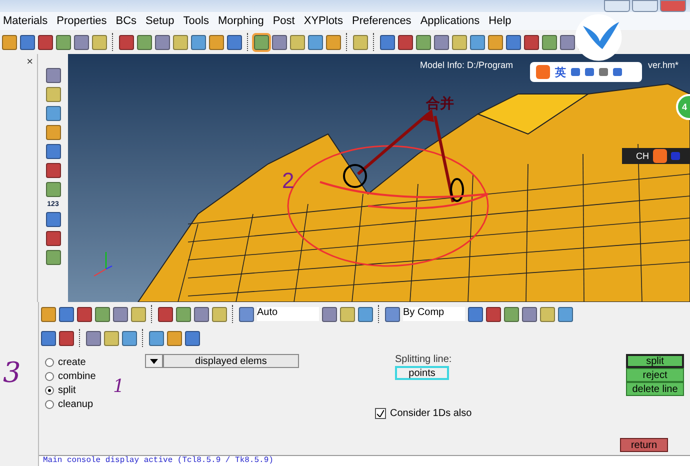 The image size is (690, 466). Describe the element at coordinates (288, 314) in the screenshot. I see `display-mode-dropdown: Auto` at that location.